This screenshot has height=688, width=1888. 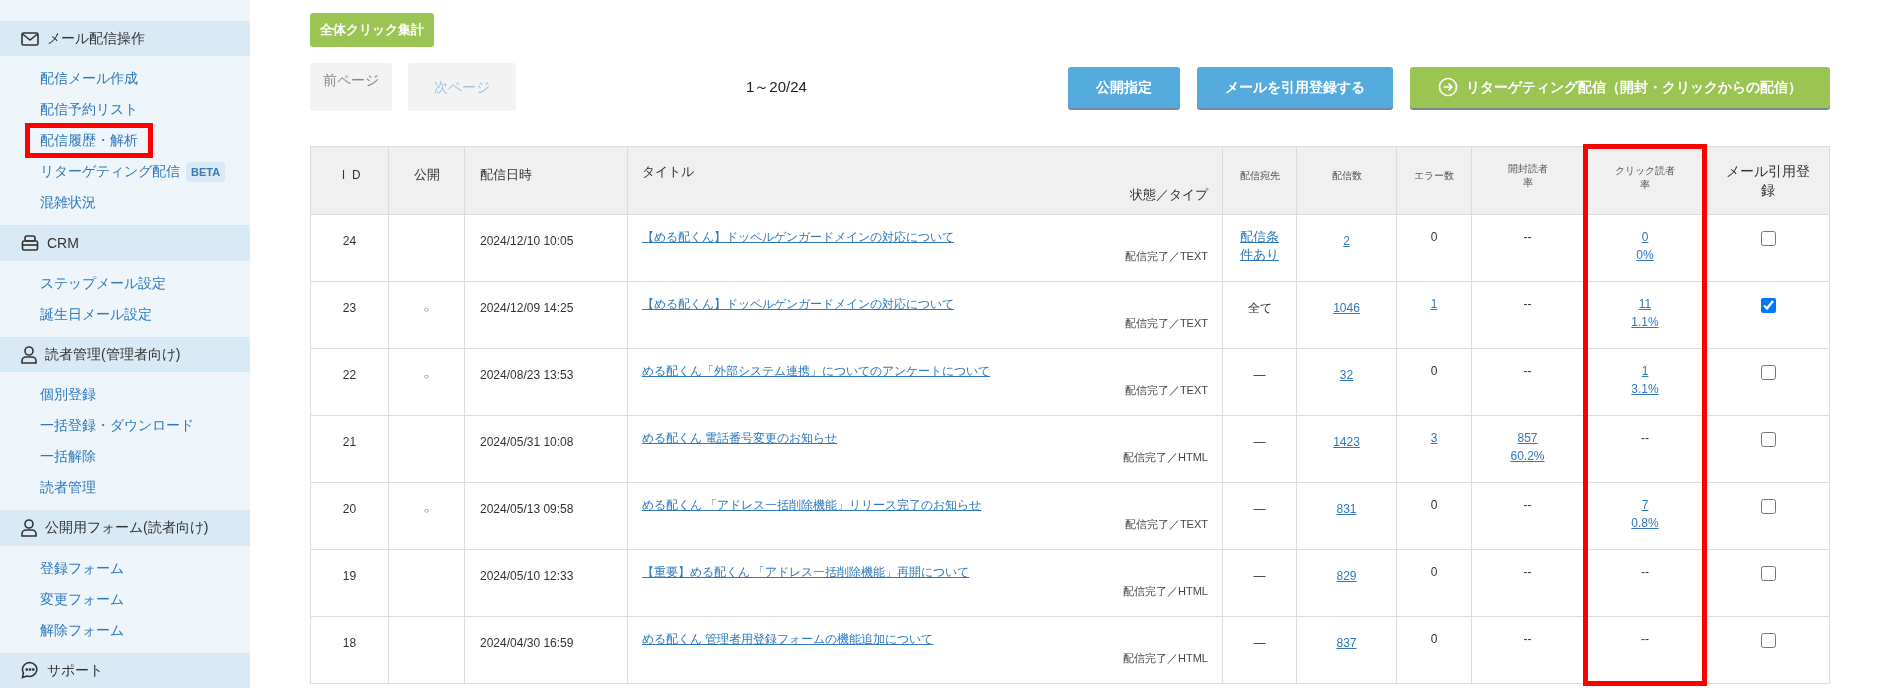 What do you see at coordinates (125, 243) in the screenshot?
I see `section-header: CRM` at bounding box center [125, 243].